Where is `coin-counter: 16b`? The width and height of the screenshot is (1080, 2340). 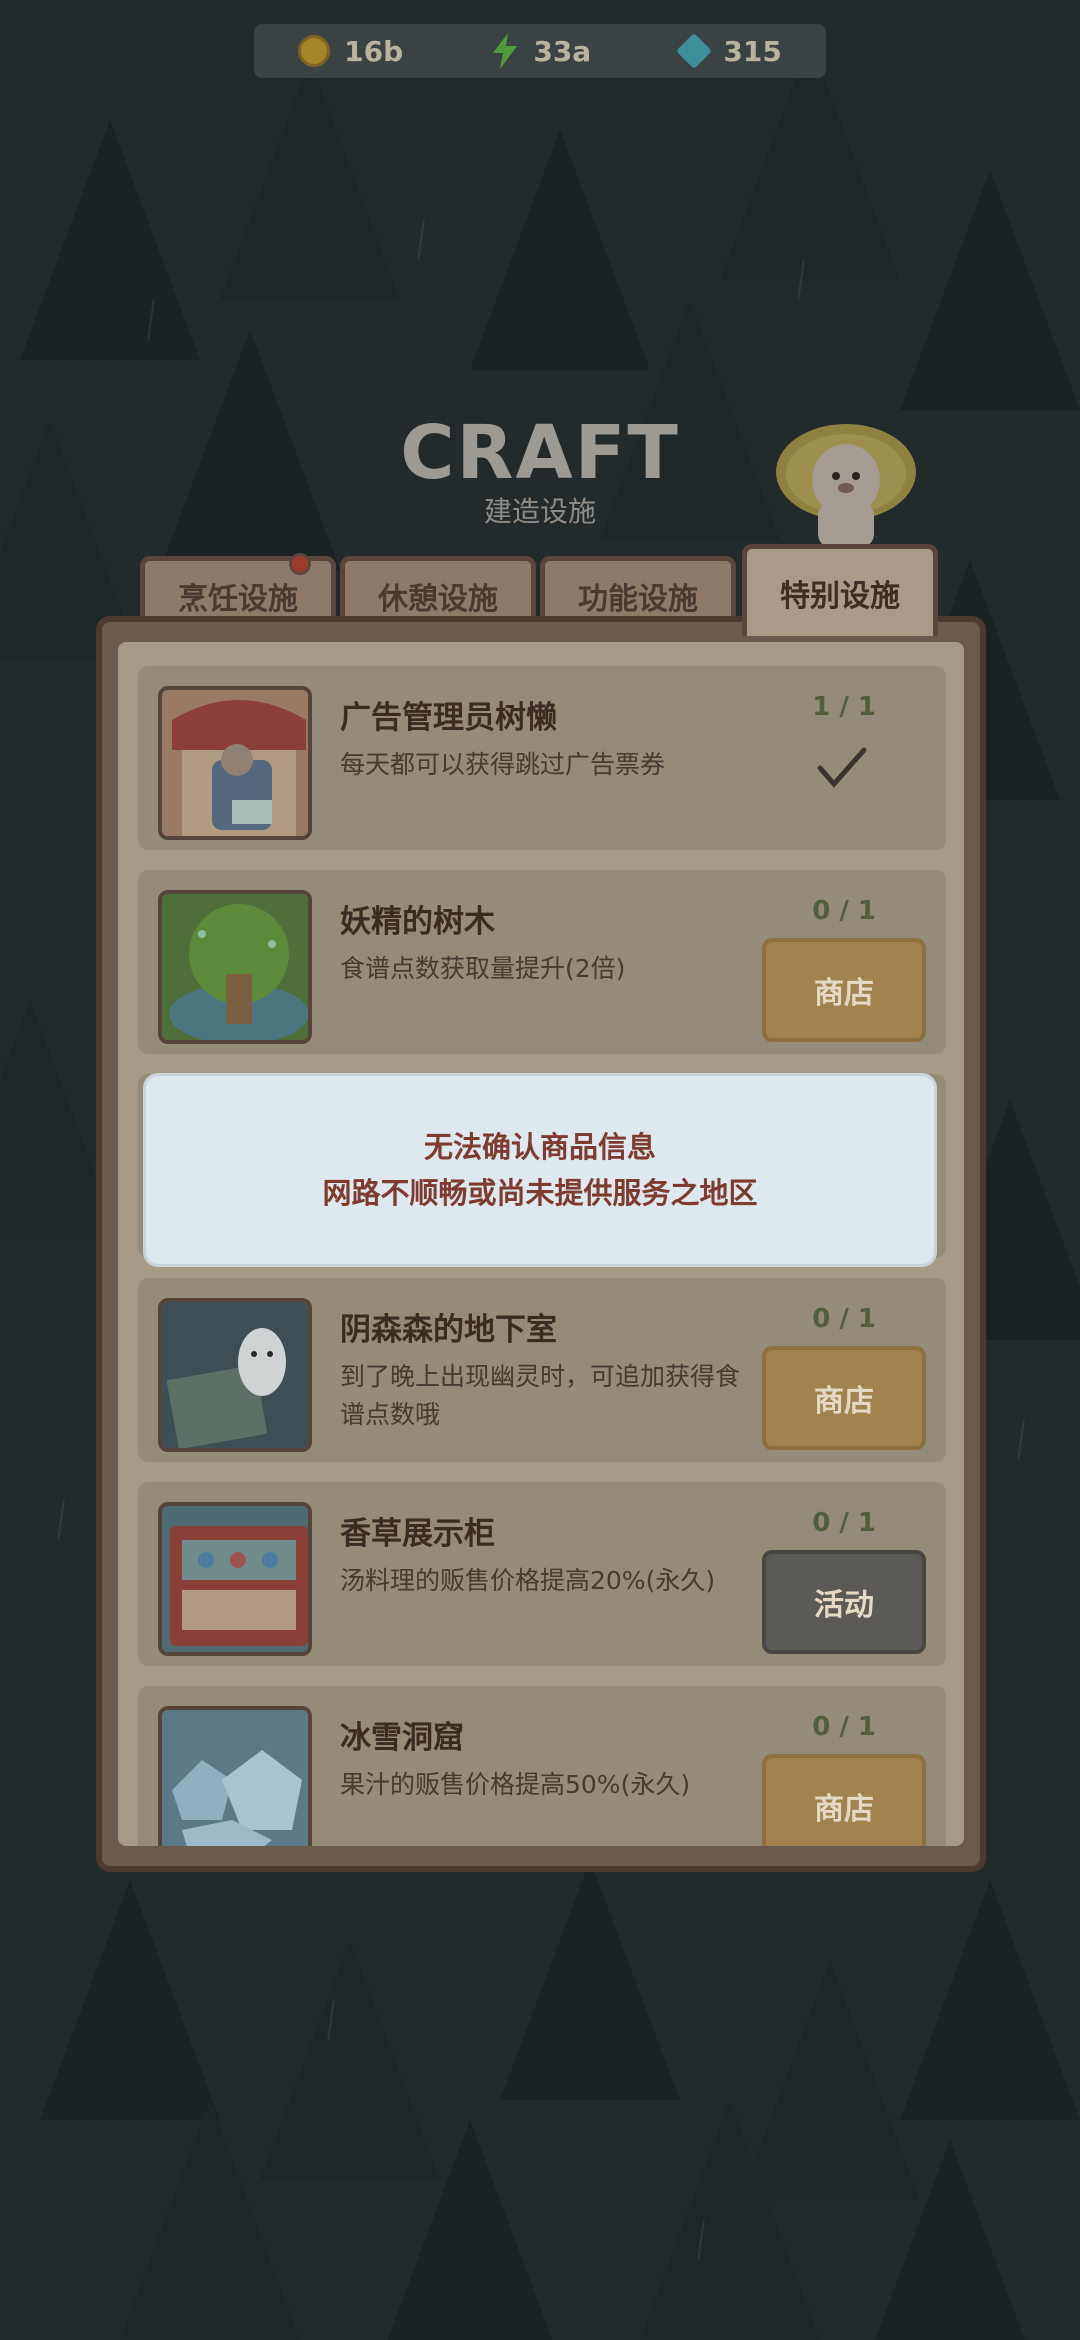 coin-counter: 16b is located at coordinates (350, 51).